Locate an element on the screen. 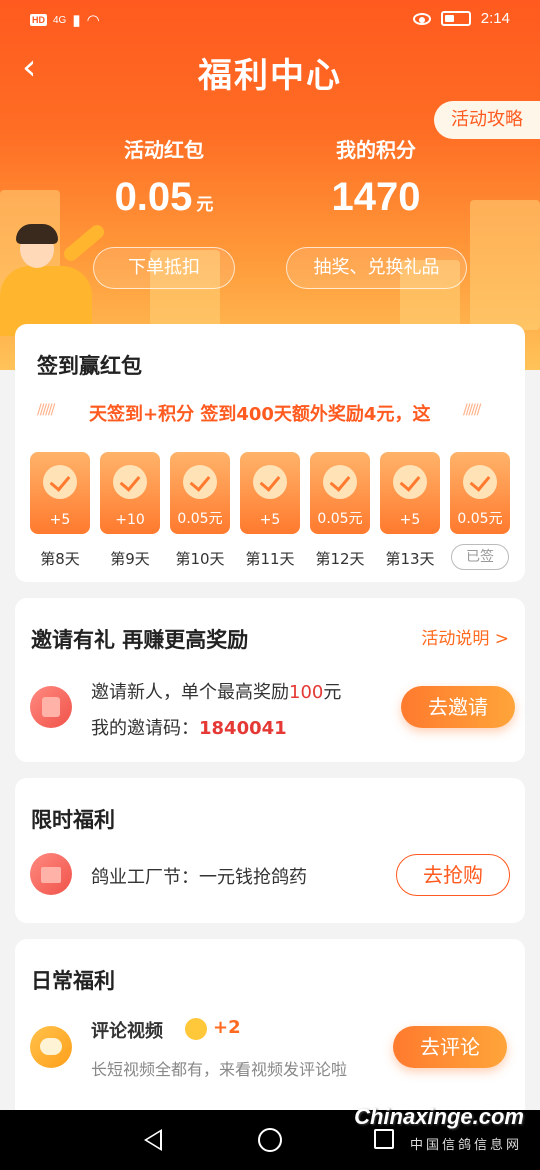 The width and height of the screenshot is (540, 1170). day-reward: +10 is located at coordinates (130, 520).